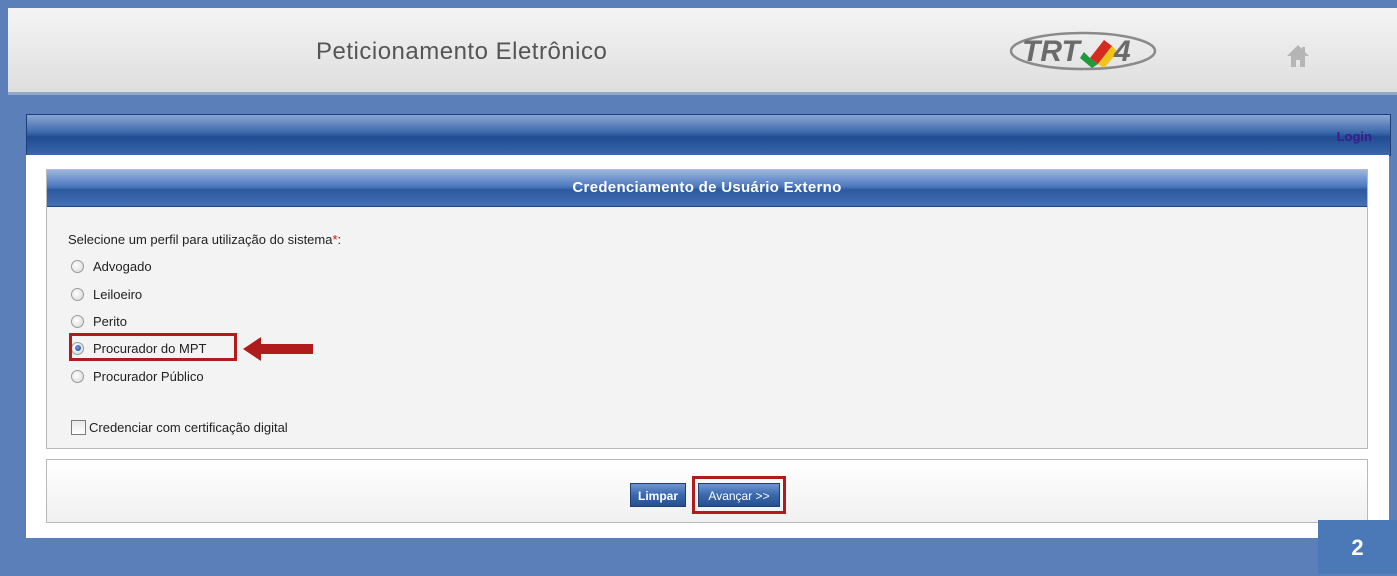  What do you see at coordinates (1122, 51) in the screenshot?
I see `svg-text: 4` at bounding box center [1122, 51].